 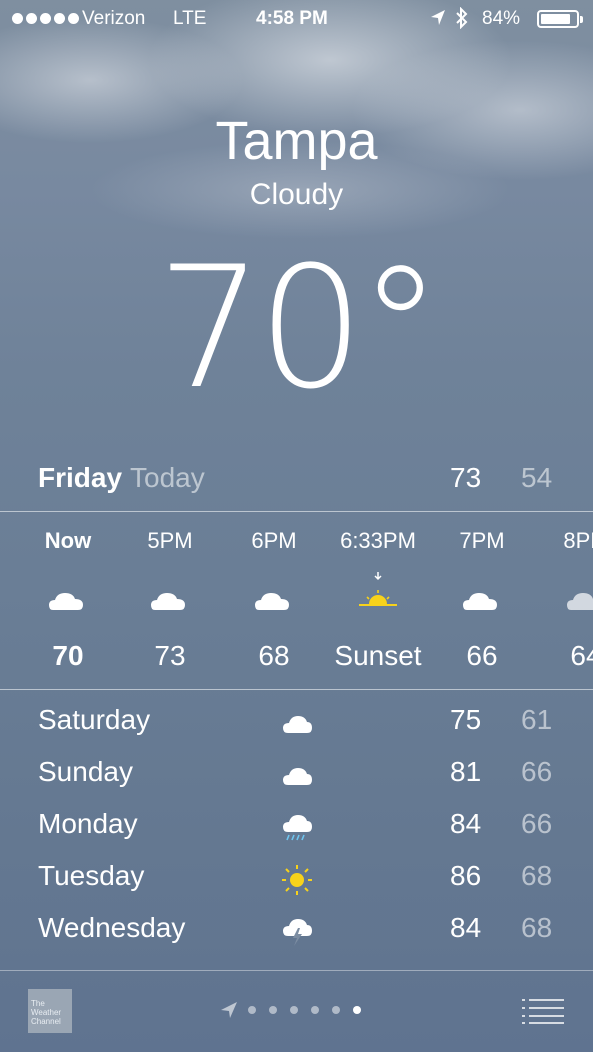 What do you see at coordinates (501, 18) in the screenshot?
I see `battery-percentage: 84%` at bounding box center [501, 18].